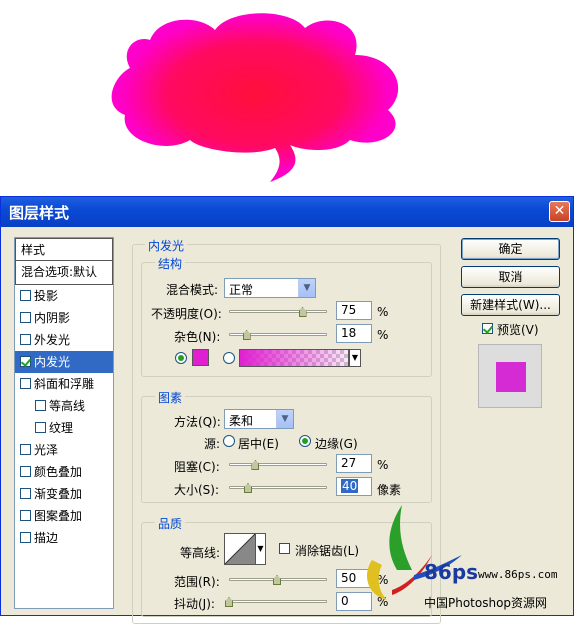 The width and height of the screenshot is (574, 624). I want to click on source-center-radio, so click(229, 441).